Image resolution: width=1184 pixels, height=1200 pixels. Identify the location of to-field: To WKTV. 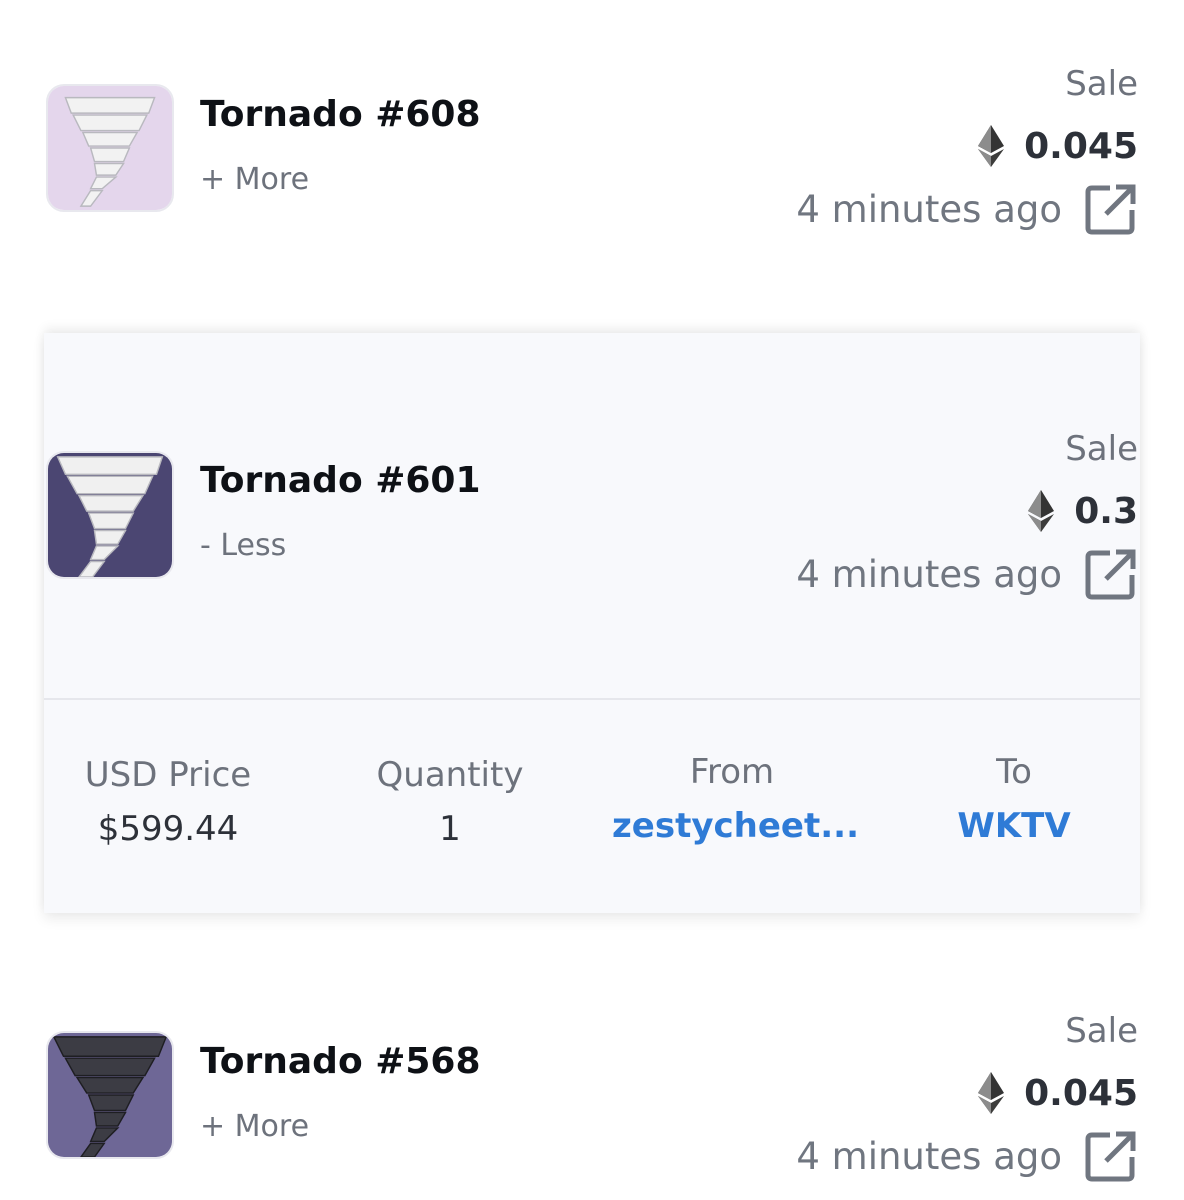
(1014, 799).